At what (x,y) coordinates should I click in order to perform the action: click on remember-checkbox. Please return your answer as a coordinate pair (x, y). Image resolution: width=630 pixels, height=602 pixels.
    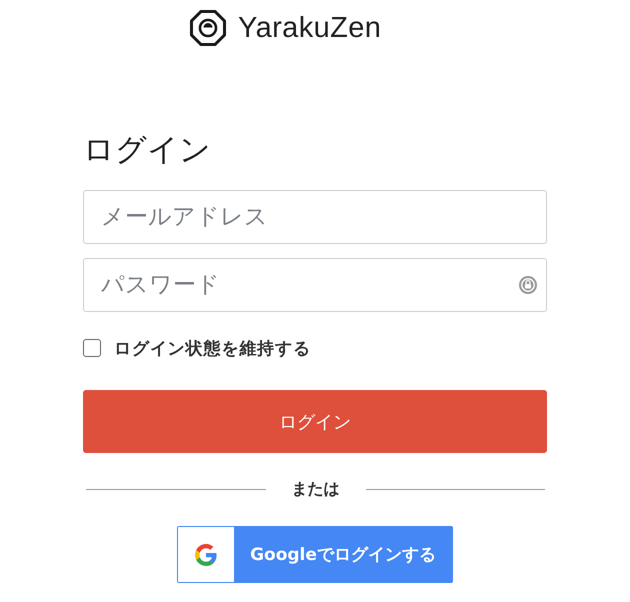
    Looking at the image, I should click on (92, 348).